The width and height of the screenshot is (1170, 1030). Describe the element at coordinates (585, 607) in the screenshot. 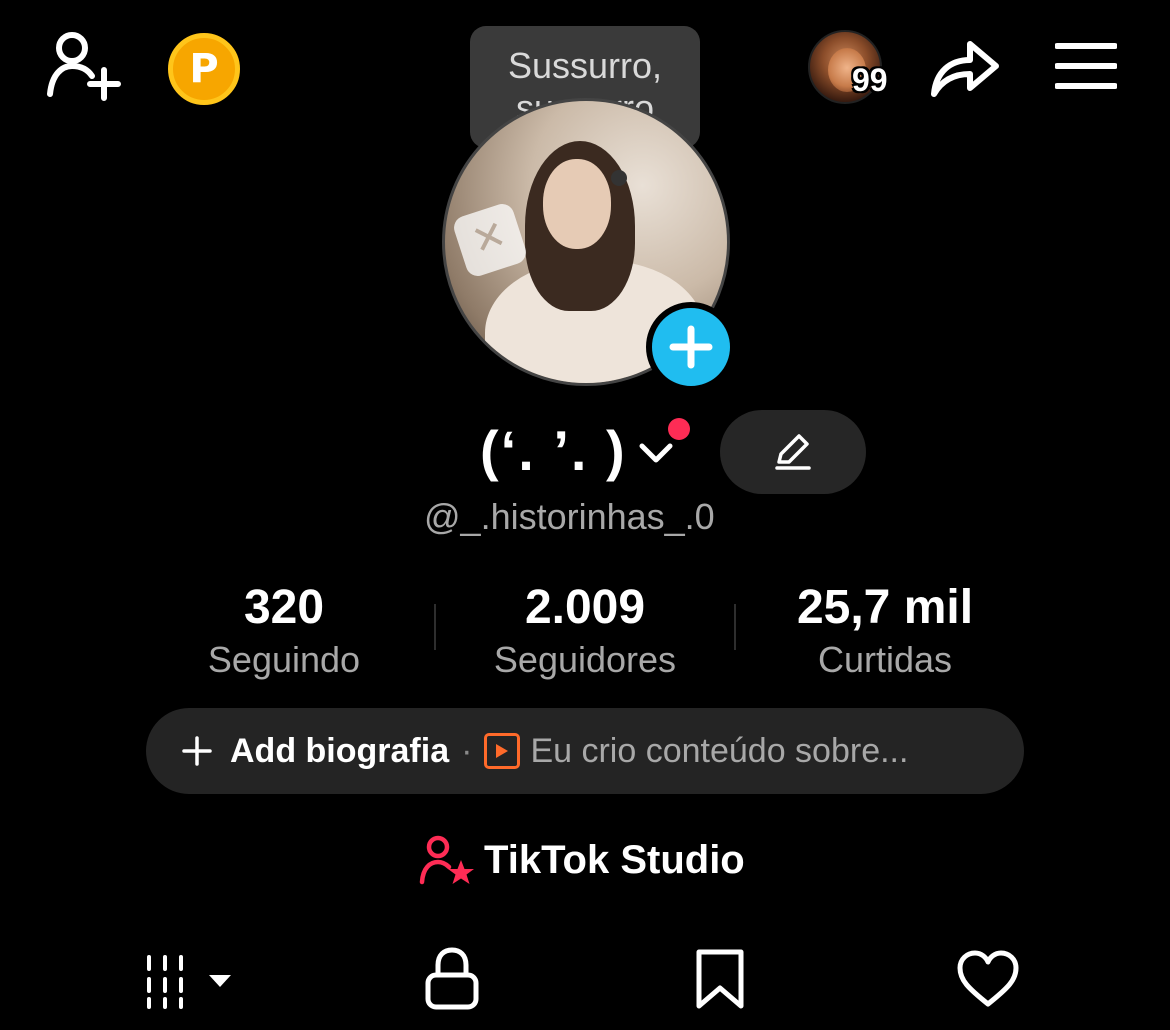

I see `stat-value: 2.009` at that location.